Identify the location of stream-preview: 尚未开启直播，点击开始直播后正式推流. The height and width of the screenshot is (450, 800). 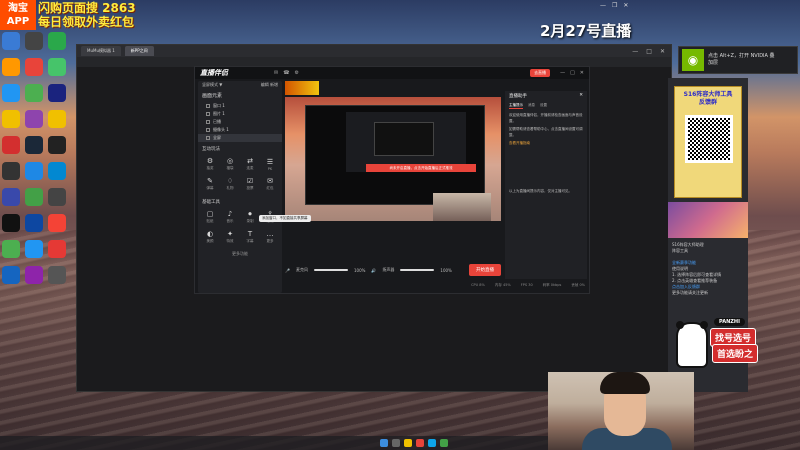
(393, 159).